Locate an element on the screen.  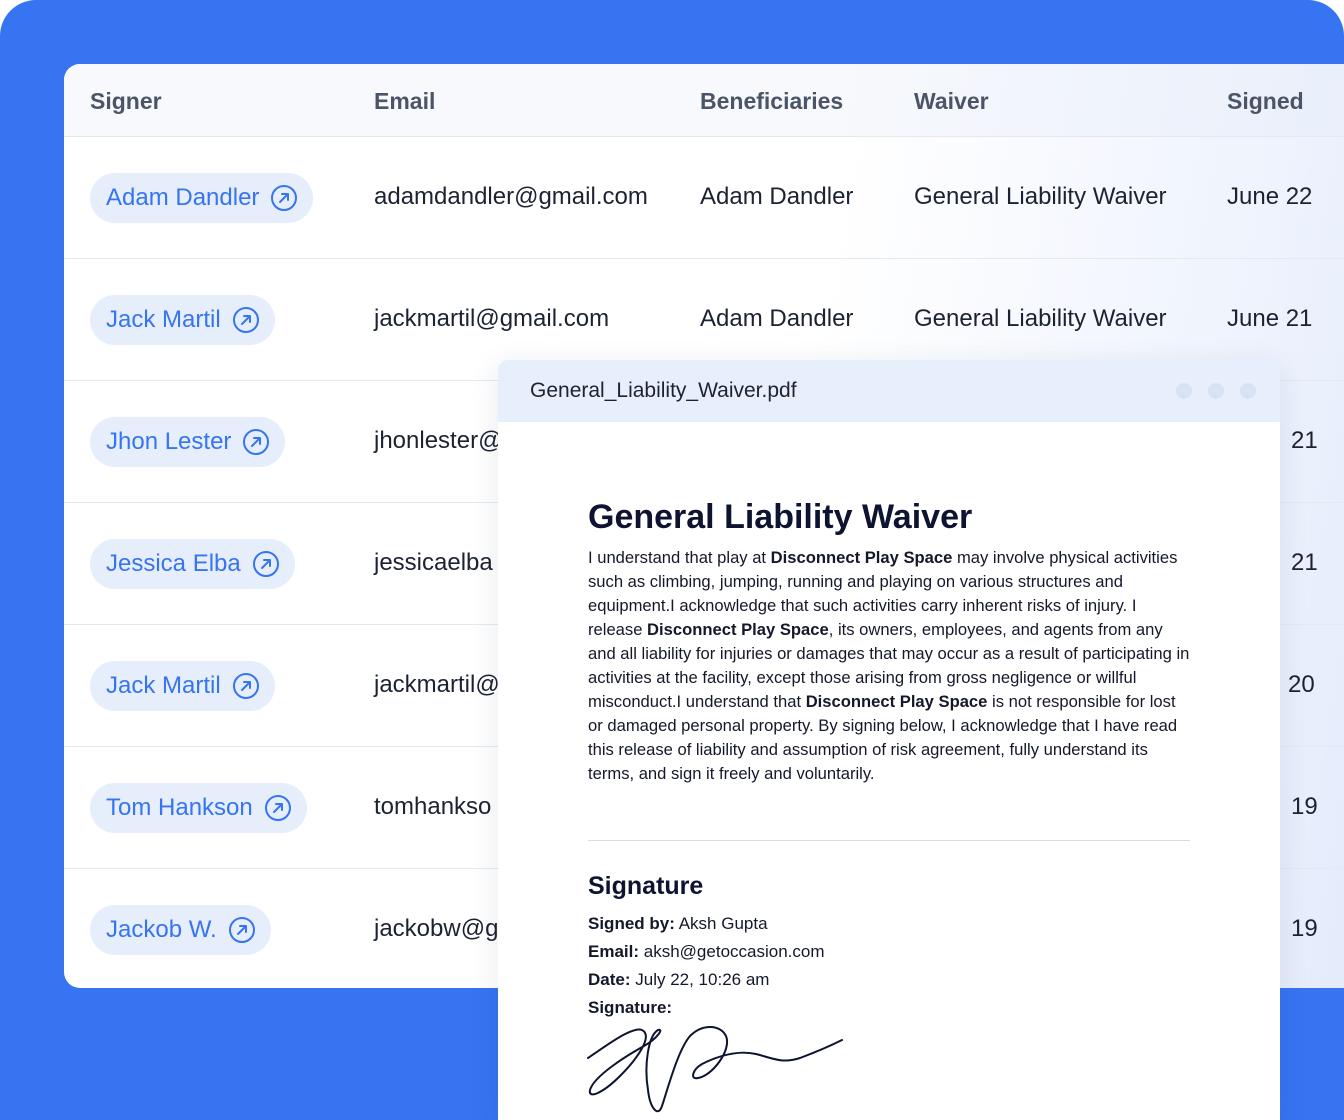
email-cell: adamdandler@gmail.com is located at coordinates (511, 196).